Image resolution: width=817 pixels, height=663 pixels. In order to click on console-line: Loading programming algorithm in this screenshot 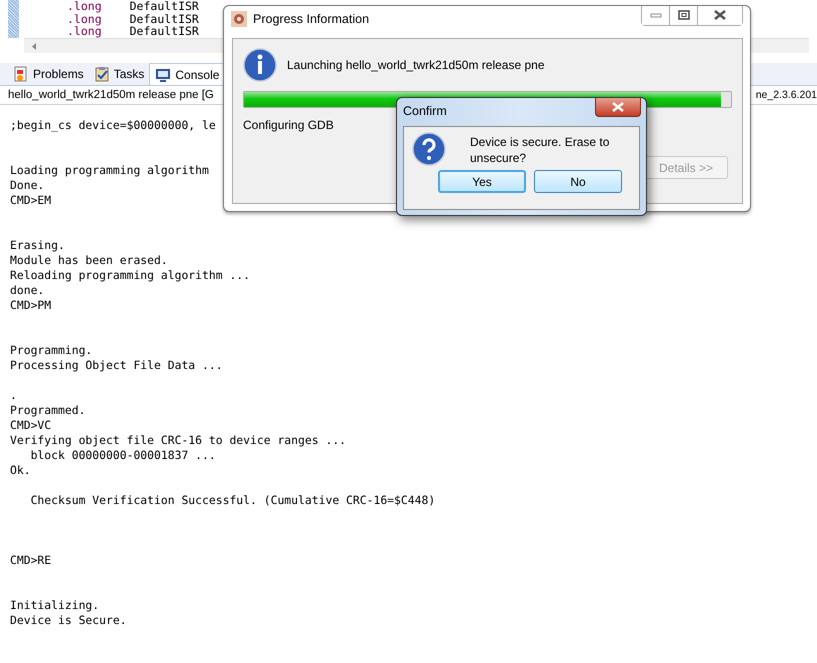, I will do `click(109, 170)`.